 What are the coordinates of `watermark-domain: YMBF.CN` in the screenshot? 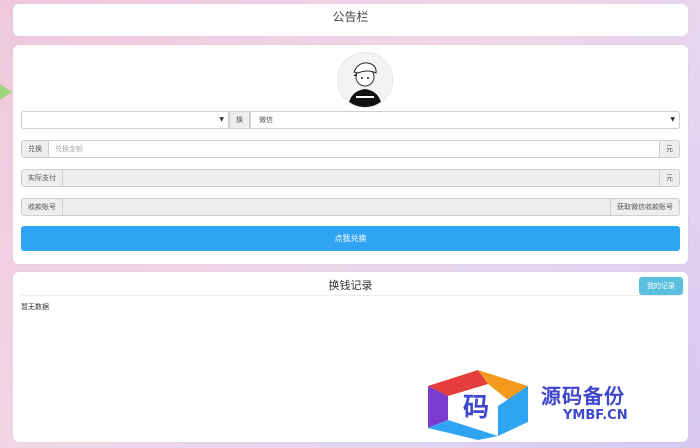 It's located at (595, 415).